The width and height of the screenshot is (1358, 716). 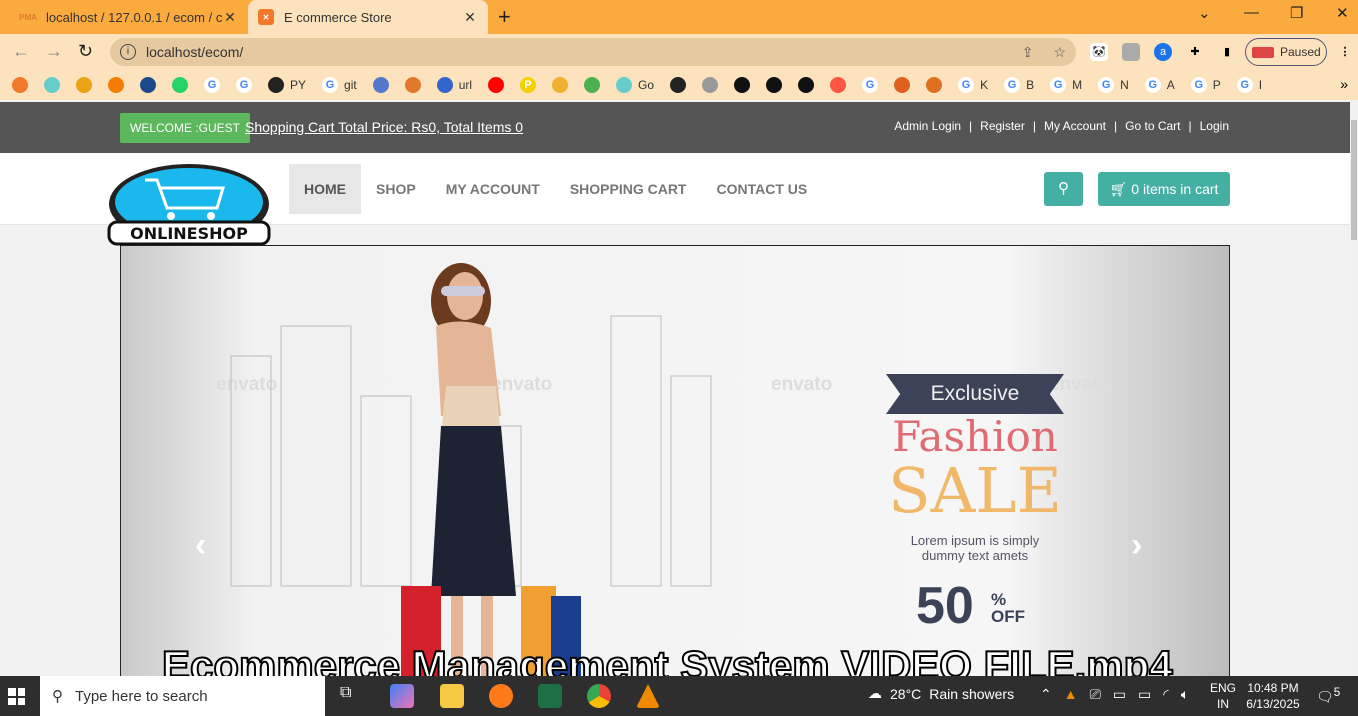 What do you see at coordinates (1164, 189) in the screenshot?
I see `cart-button: 🛒︎ 0 items in cart` at bounding box center [1164, 189].